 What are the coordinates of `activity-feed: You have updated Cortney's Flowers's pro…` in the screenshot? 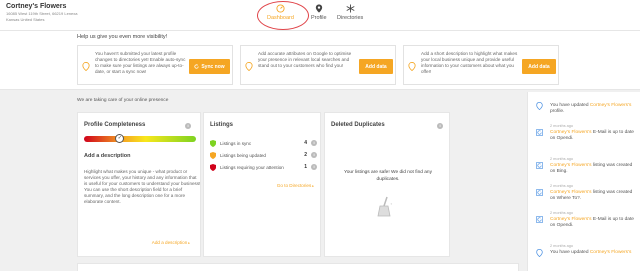 It's located at (583, 181).